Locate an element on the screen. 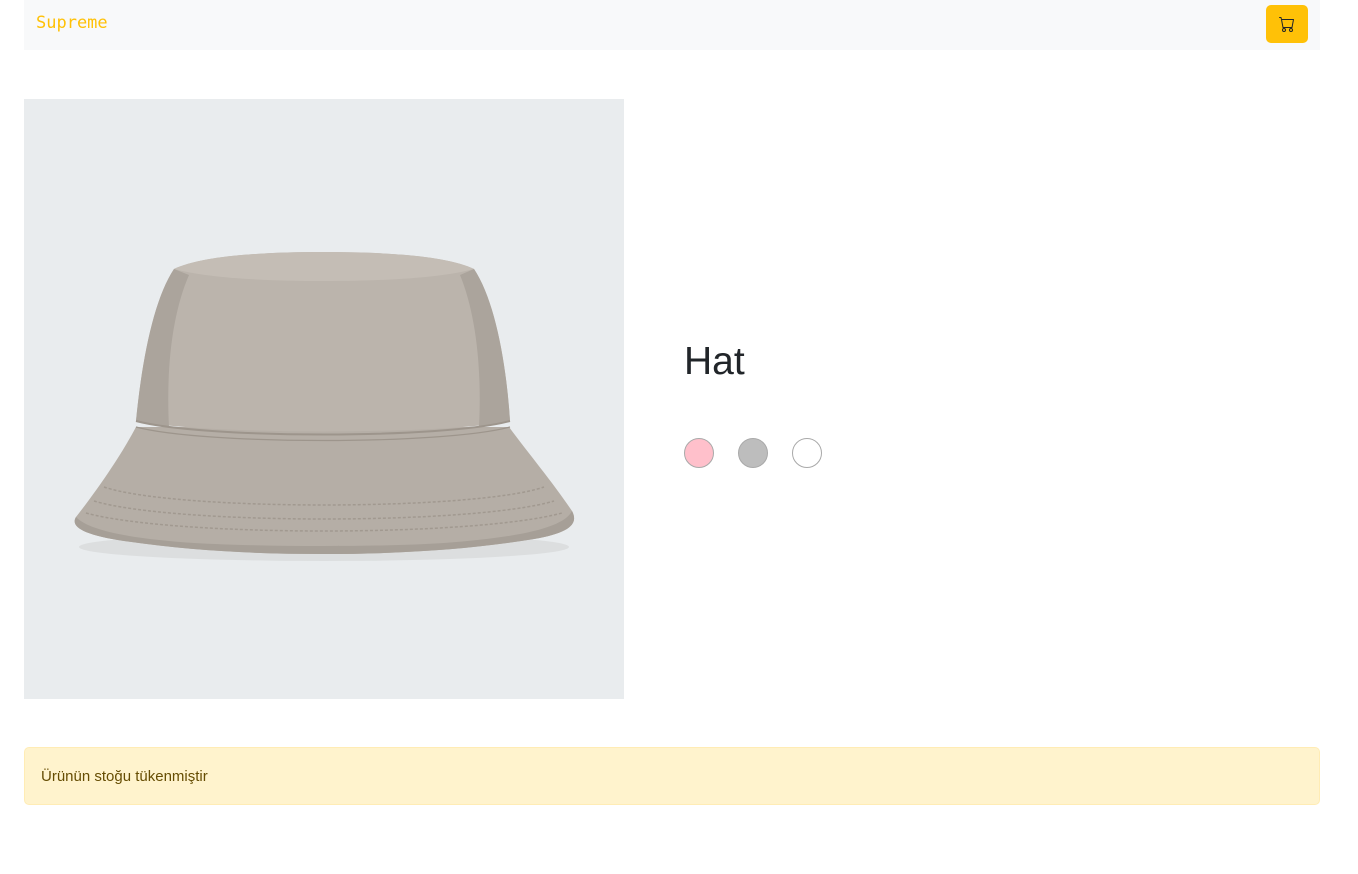 Image resolution: width=1358 pixels, height=874 pixels. cart-button is located at coordinates (1287, 24).